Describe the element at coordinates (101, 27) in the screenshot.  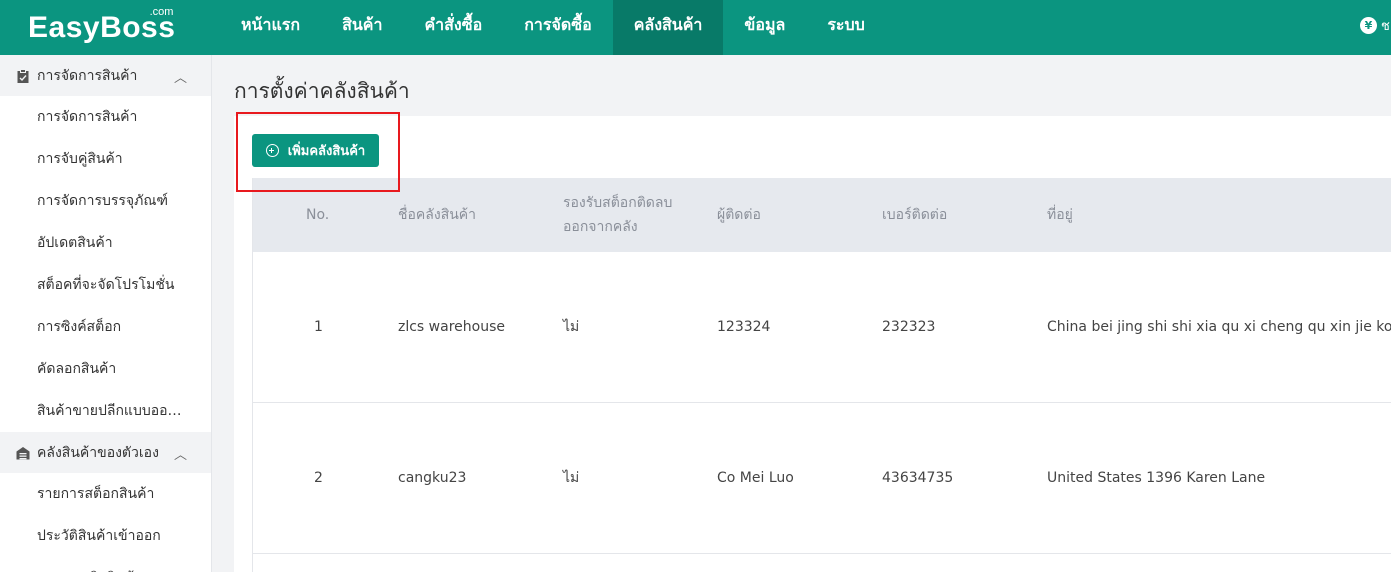
I see `easyboss-logo: EasyBoss .com` at that location.